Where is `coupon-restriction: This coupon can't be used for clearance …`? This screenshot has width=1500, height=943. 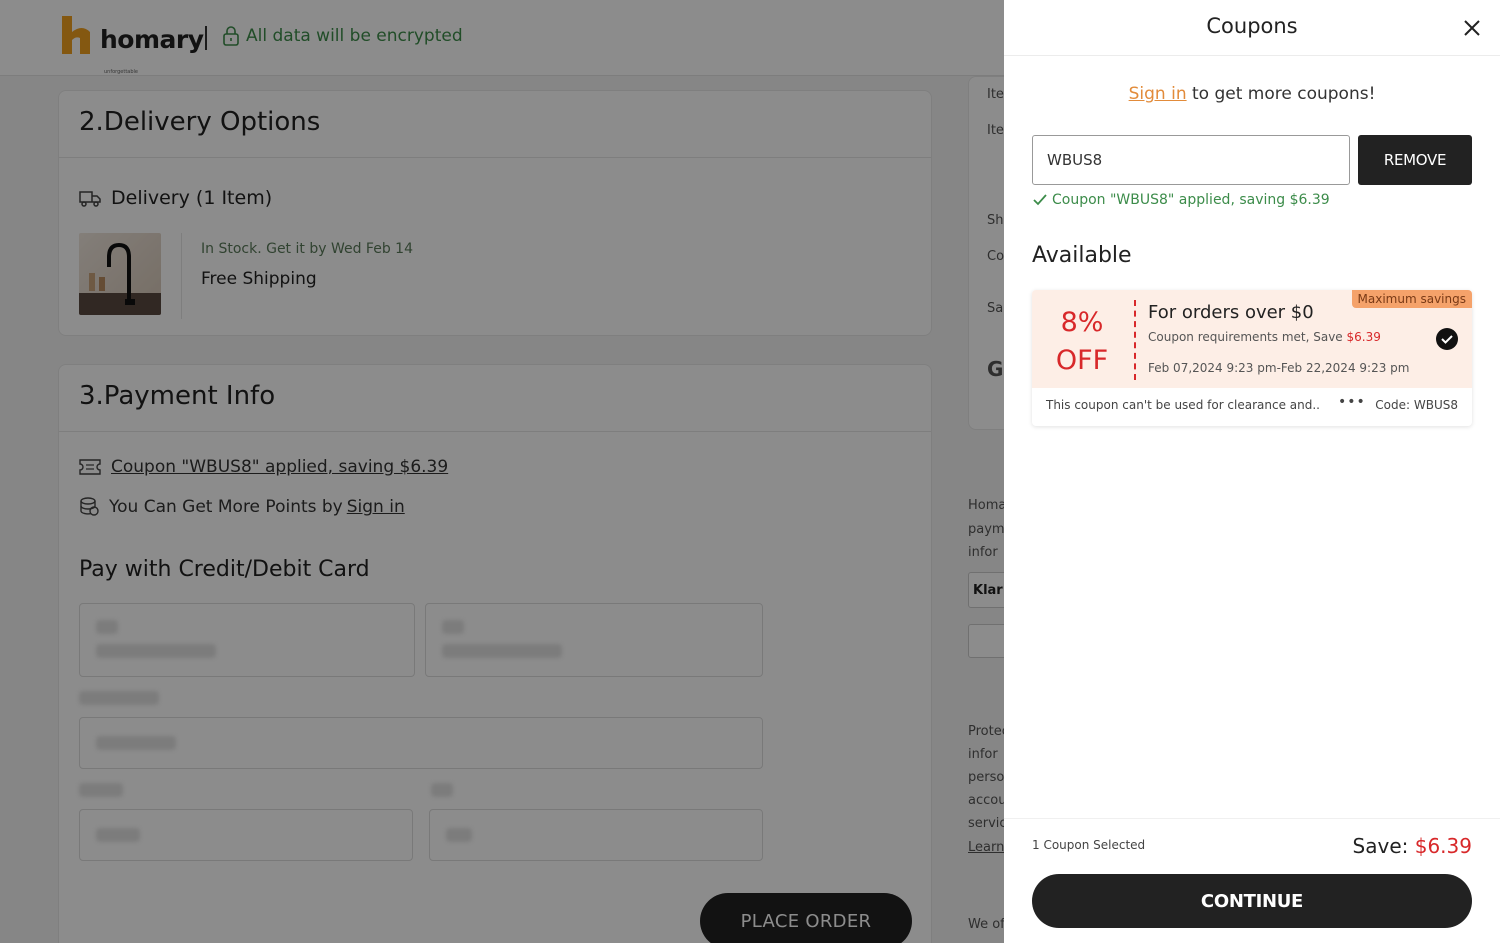 coupon-restriction: This coupon can't be used for clearance … is located at coordinates (1183, 405).